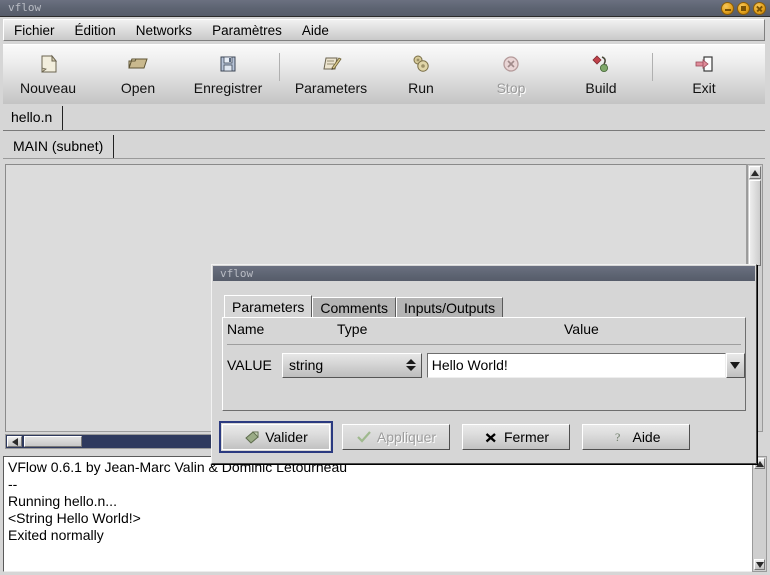  What do you see at coordinates (138, 64) in the screenshot?
I see `open-folder-icon` at bounding box center [138, 64].